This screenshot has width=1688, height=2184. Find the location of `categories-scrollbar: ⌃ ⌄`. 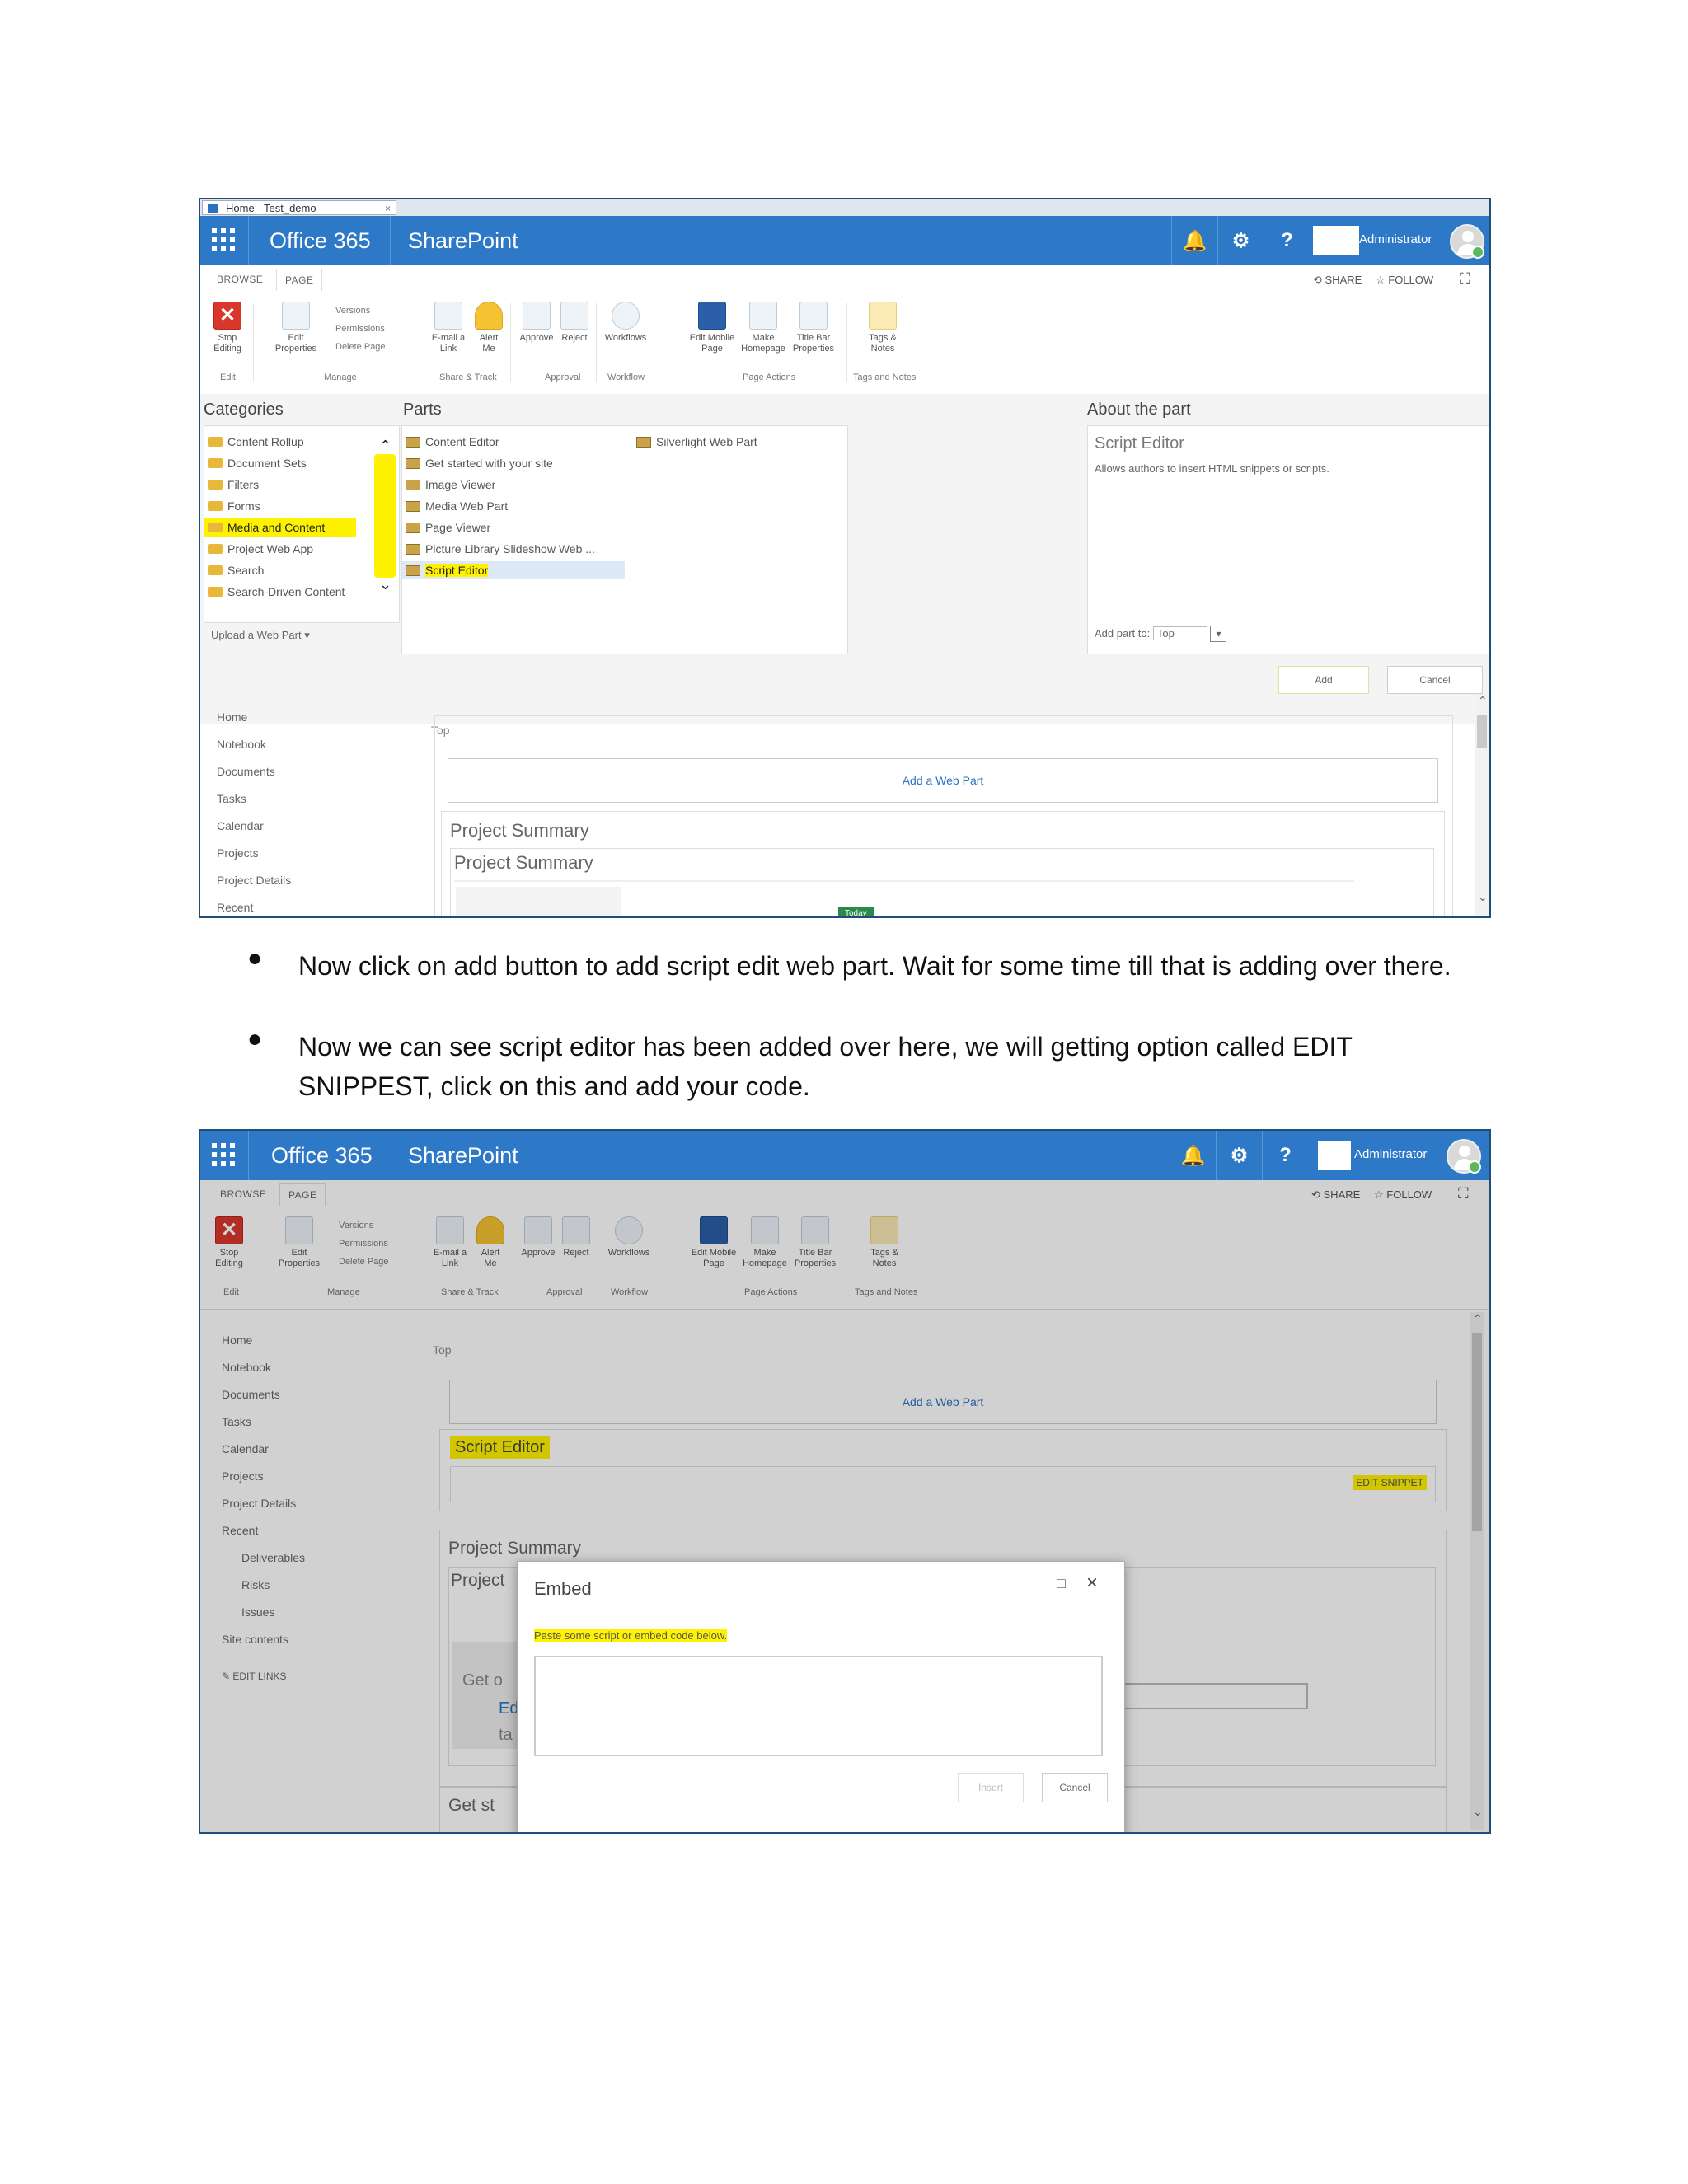

categories-scrollbar: ⌃ ⌄ is located at coordinates (385, 516).